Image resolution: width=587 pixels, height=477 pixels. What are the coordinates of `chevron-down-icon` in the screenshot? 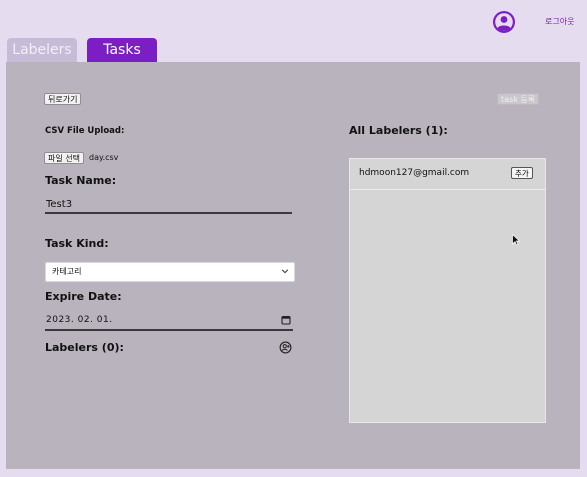 It's located at (285, 271).